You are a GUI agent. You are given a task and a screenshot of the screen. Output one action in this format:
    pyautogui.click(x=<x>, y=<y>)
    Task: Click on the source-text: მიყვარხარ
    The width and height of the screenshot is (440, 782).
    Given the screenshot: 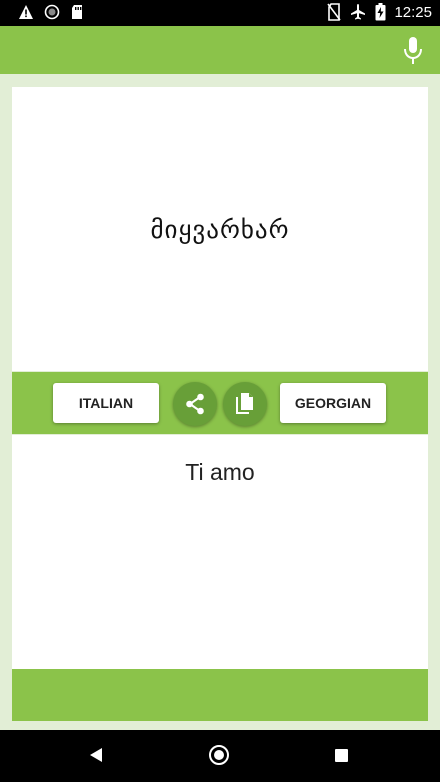 What is the action you would take?
    pyautogui.click(x=220, y=229)
    